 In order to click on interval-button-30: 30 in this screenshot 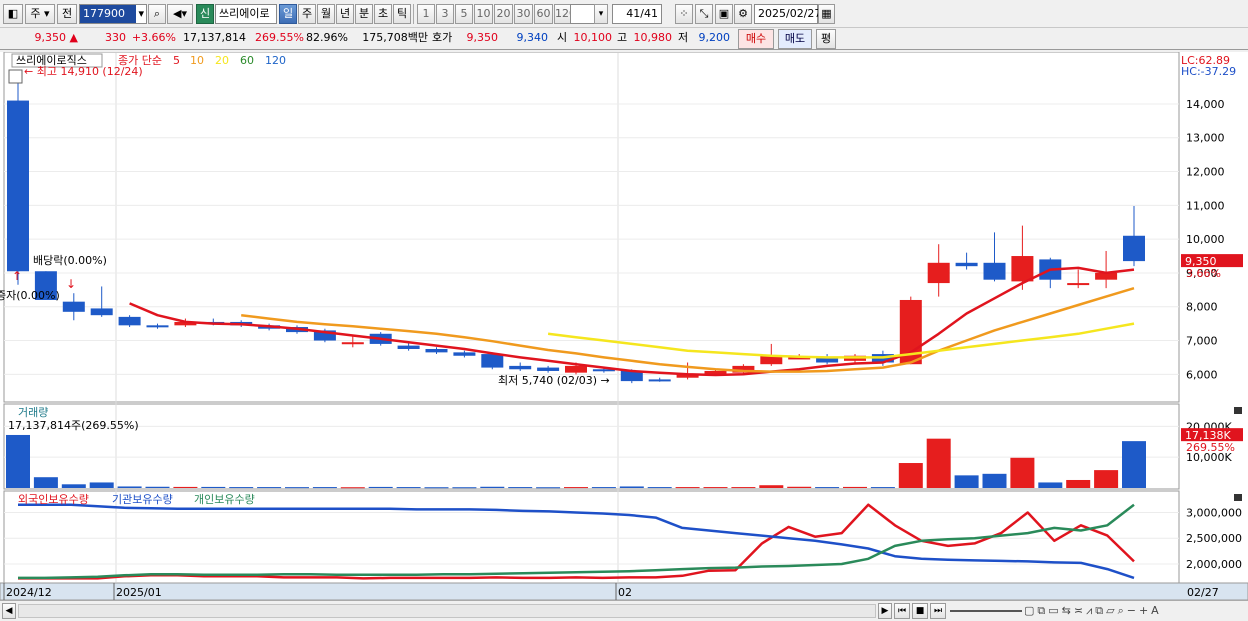, I will do `click(523, 14)`.